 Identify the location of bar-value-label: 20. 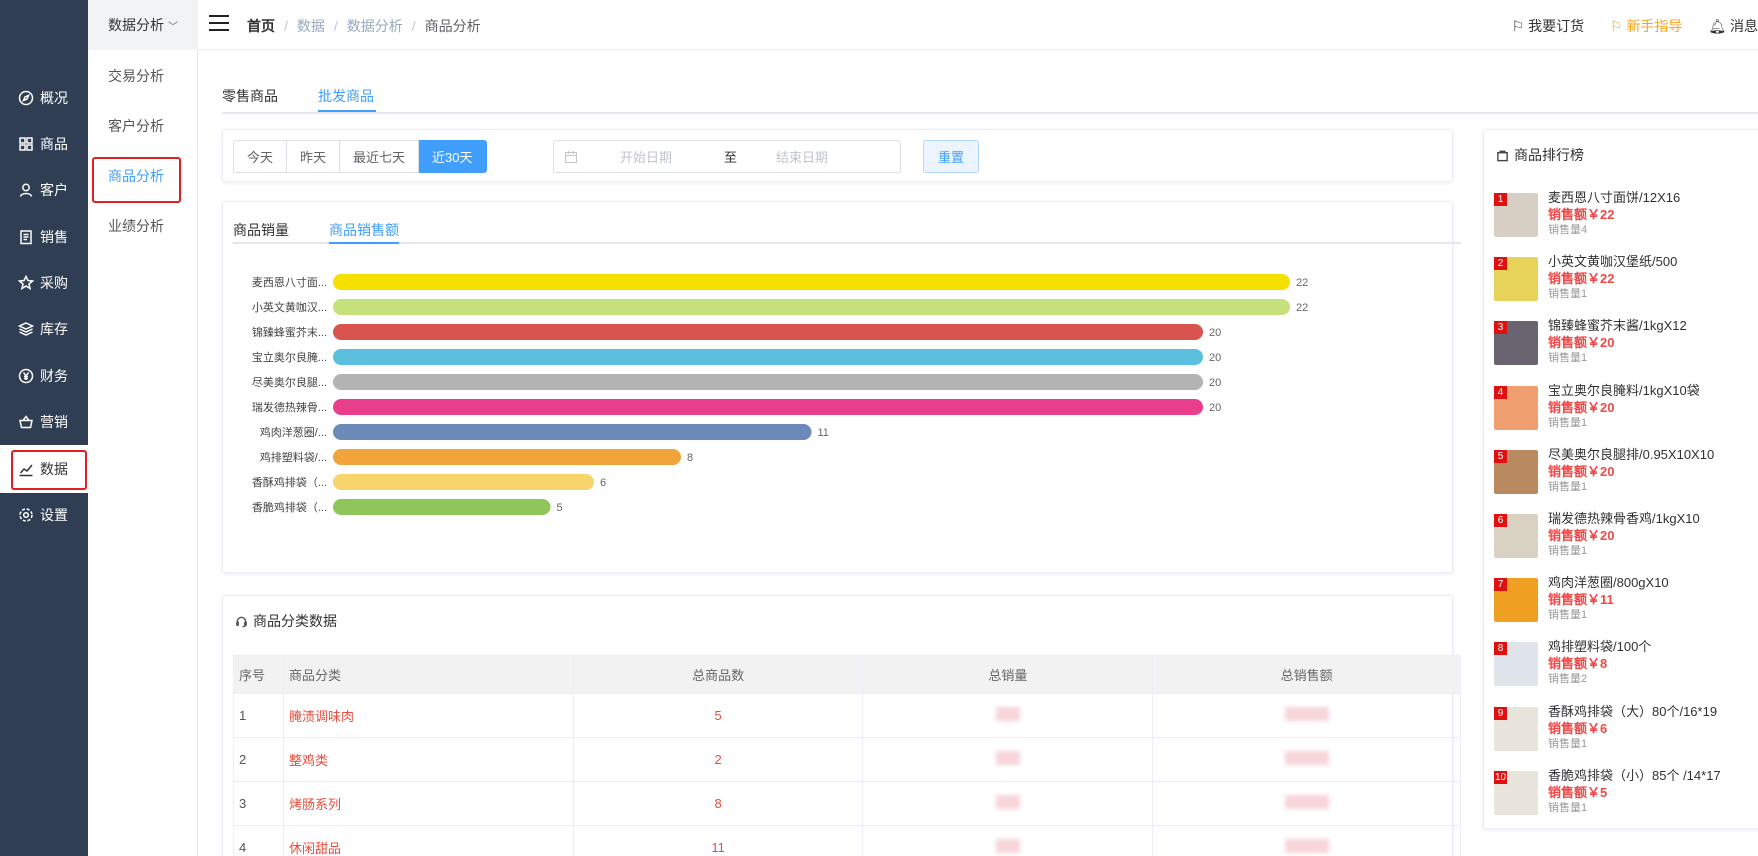
(1215, 383).